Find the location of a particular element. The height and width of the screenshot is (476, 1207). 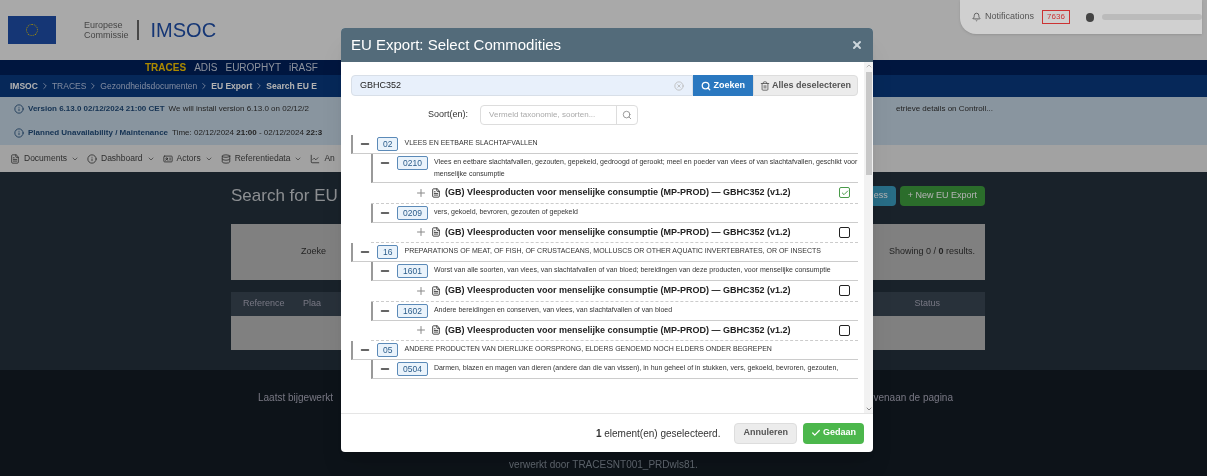

page-title: Search for EU is located at coordinates (284, 196).